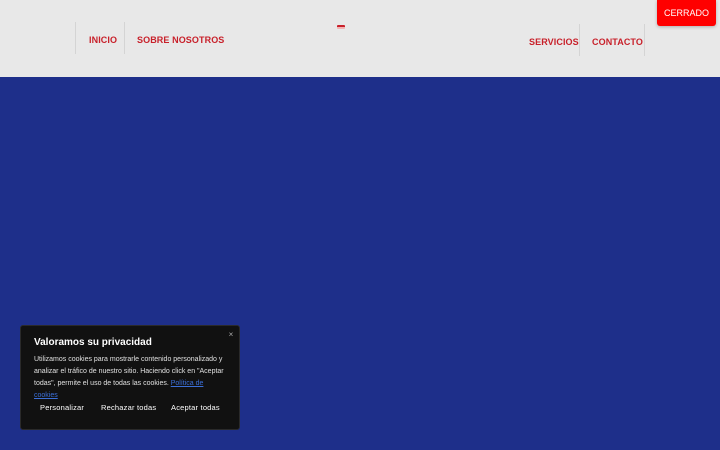  I want to click on nav-item-inicio: INICIO, so click(103, 40).